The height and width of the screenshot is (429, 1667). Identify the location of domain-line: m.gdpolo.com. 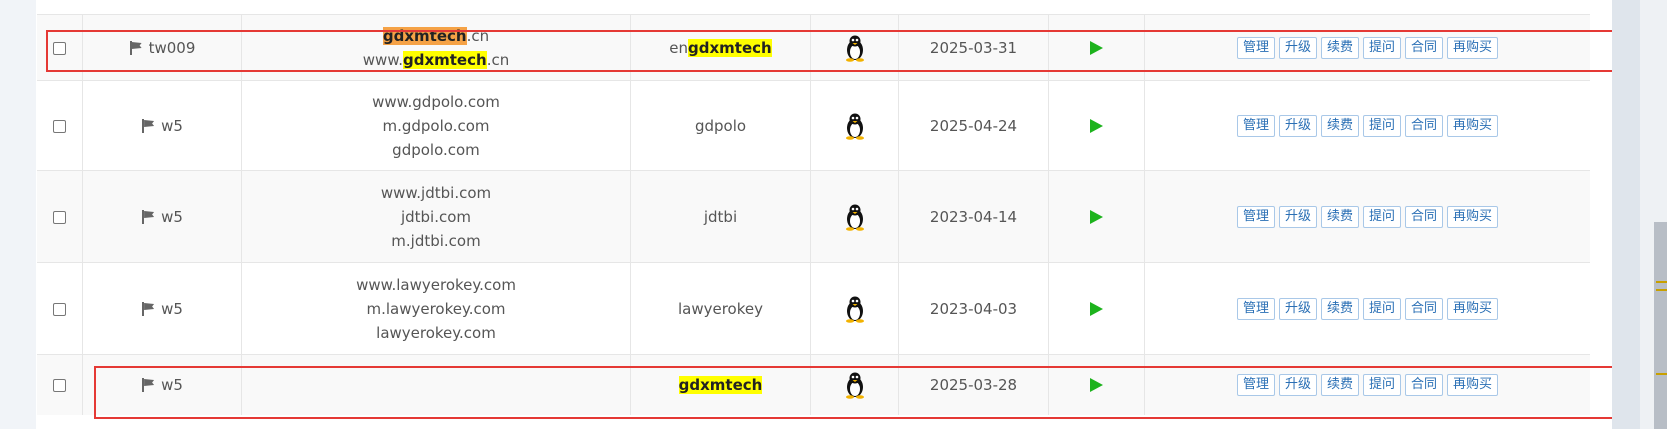
(436, 126).